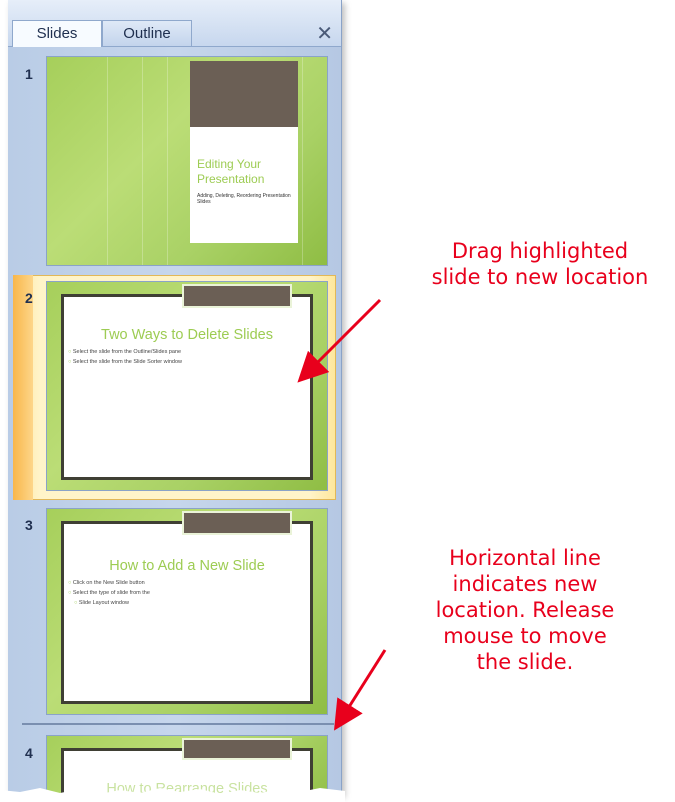  Describe the element at coordinates (339, 340) in the screenshot. I see `arrow-to-selected-slide` at that location.